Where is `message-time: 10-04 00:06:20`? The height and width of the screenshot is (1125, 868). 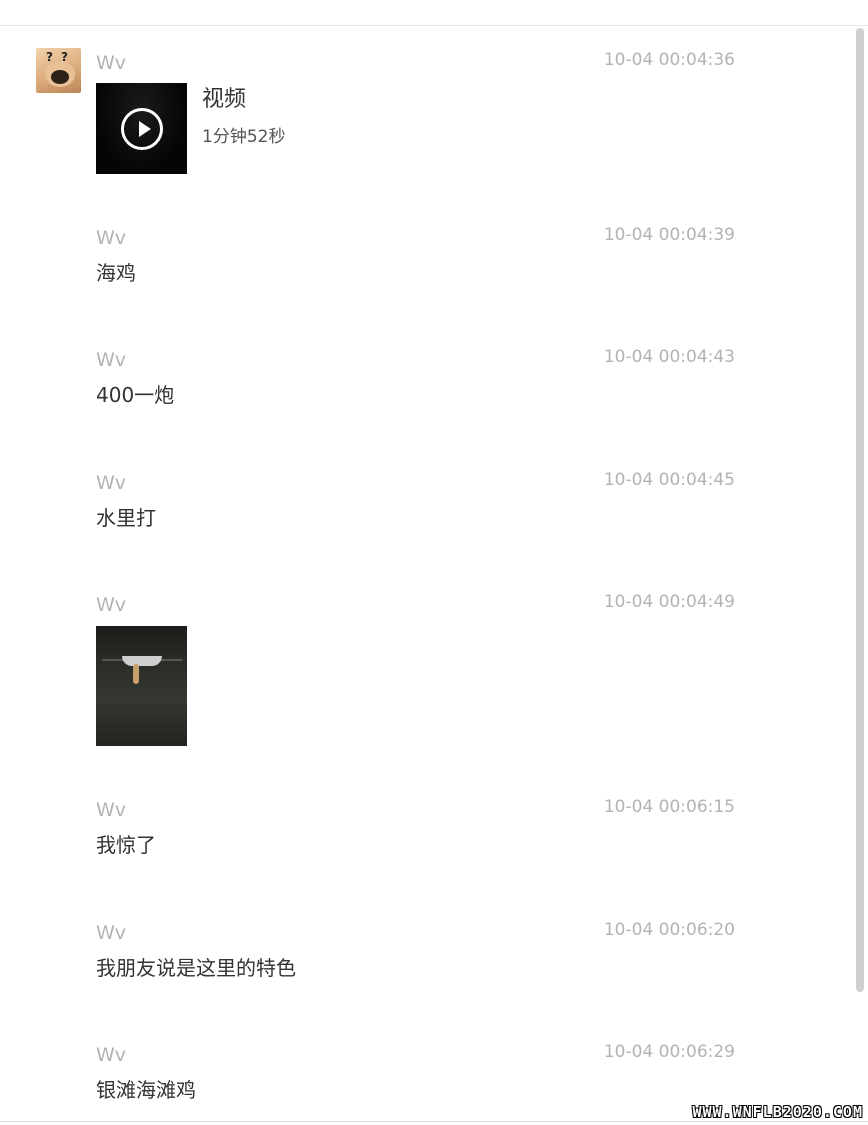
message-time: 10-04 00:06:20 is located at coordinates (669, 930).